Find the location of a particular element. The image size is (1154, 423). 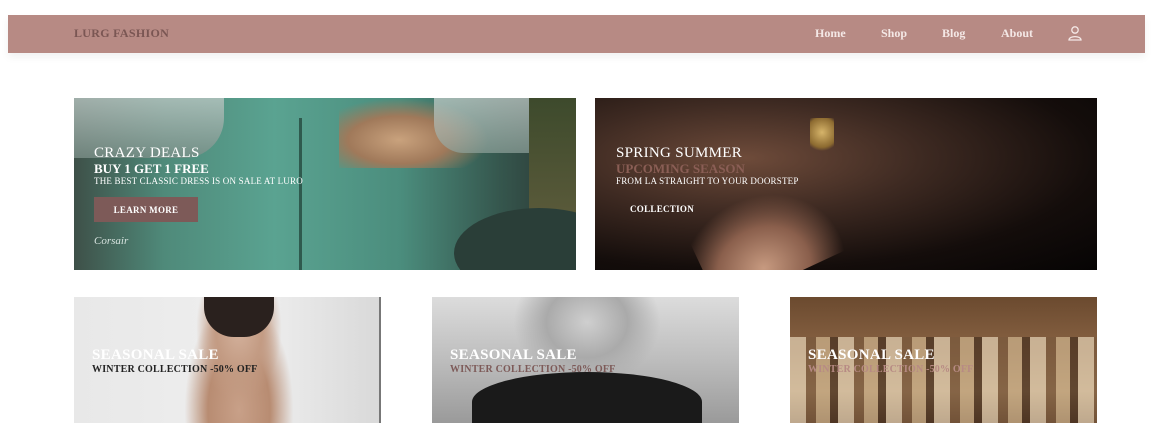

car-script-logo: Corsair is located at coordinates (111, 241).